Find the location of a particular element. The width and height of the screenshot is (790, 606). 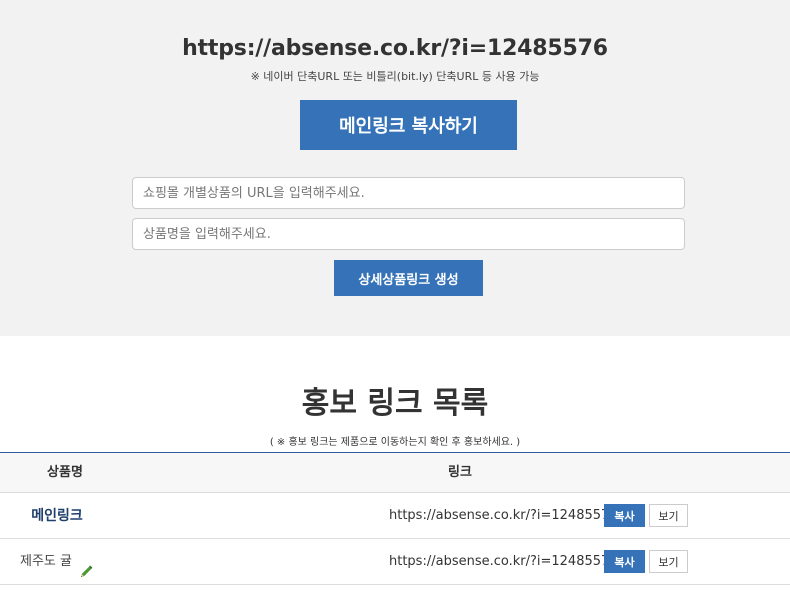

copy-main-link-button: 메인링크 복사하기 is located at coordinates (408, 125).